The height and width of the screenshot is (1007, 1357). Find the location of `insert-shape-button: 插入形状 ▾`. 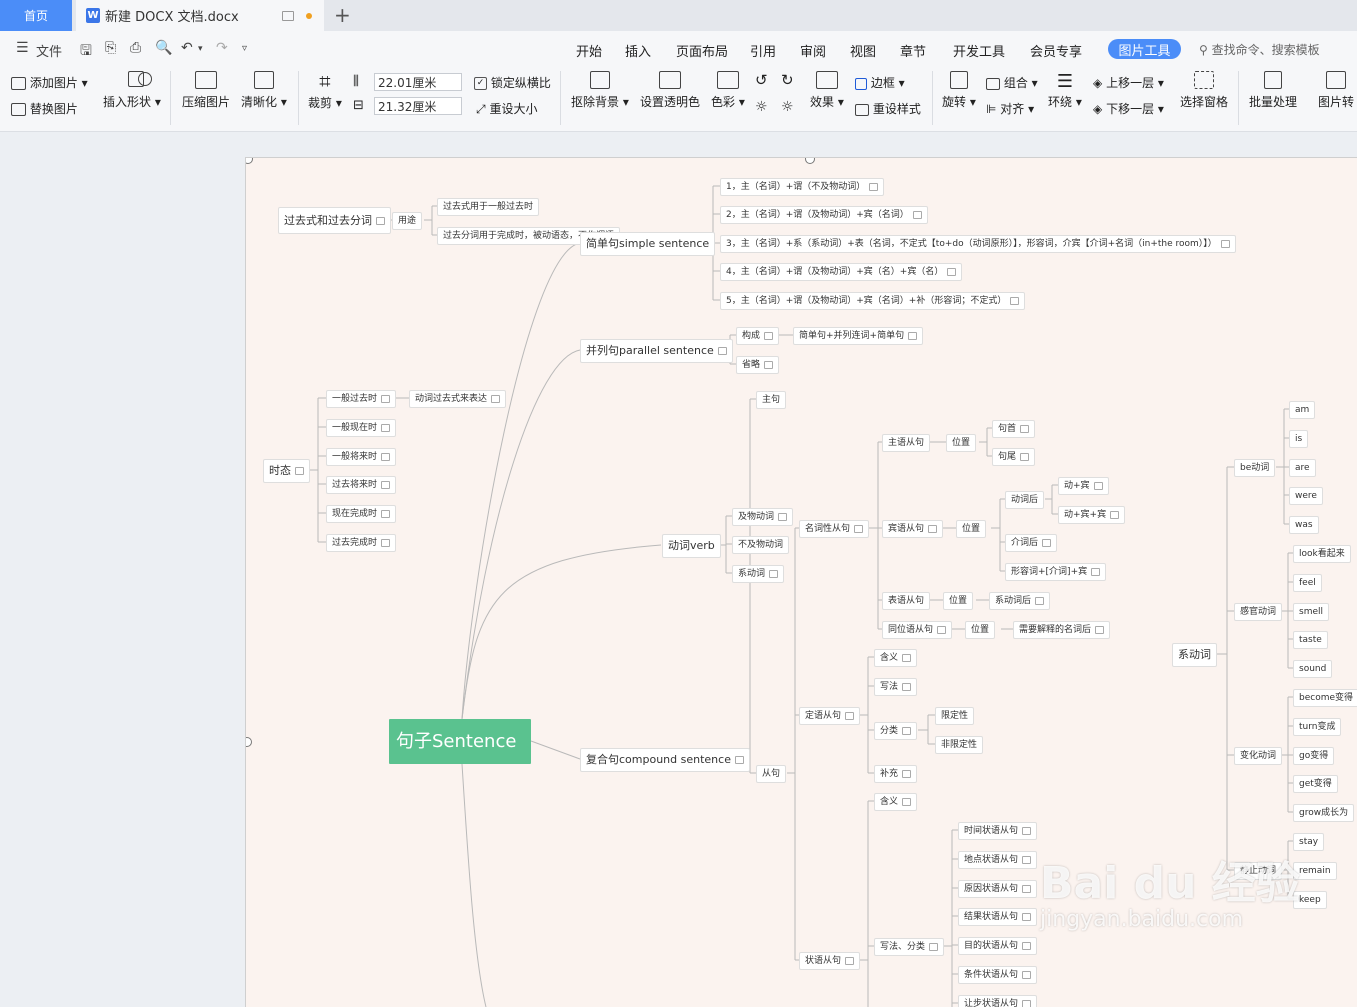

insert-shape-button: 插入形状 ▾ is located at coordinates (132, 90).